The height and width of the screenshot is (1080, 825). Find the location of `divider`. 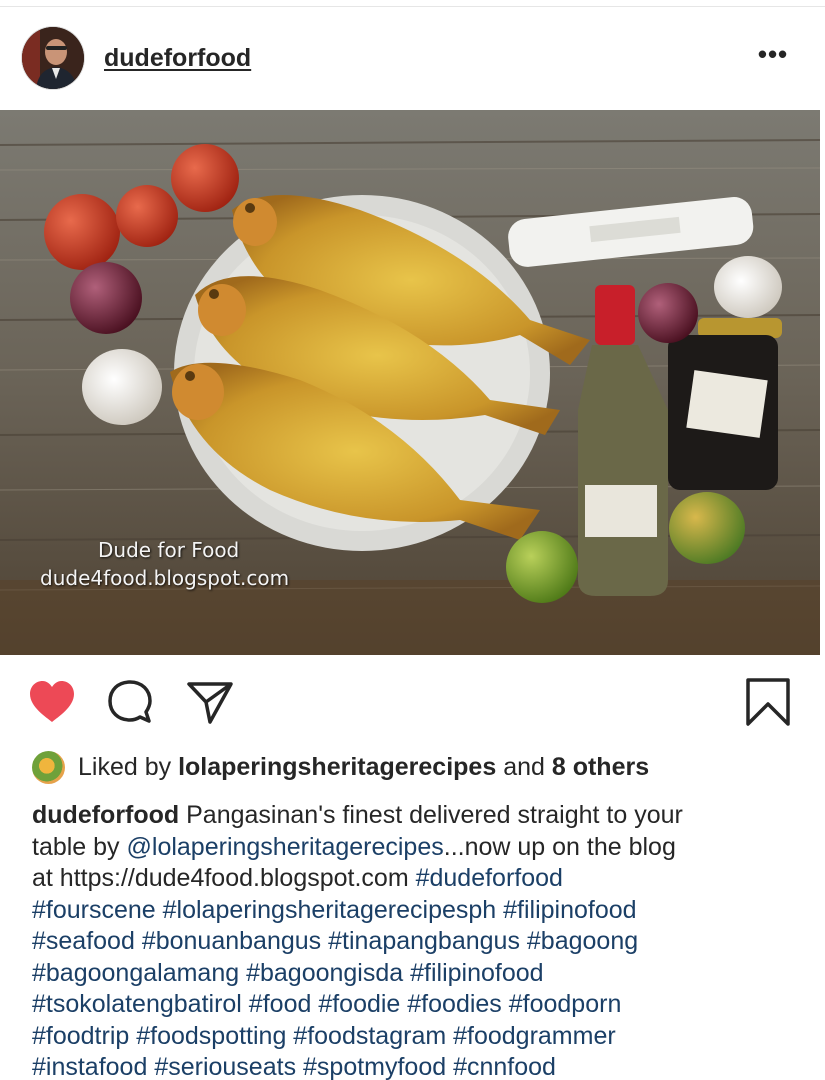

divider is located at coordinates (412, 6).